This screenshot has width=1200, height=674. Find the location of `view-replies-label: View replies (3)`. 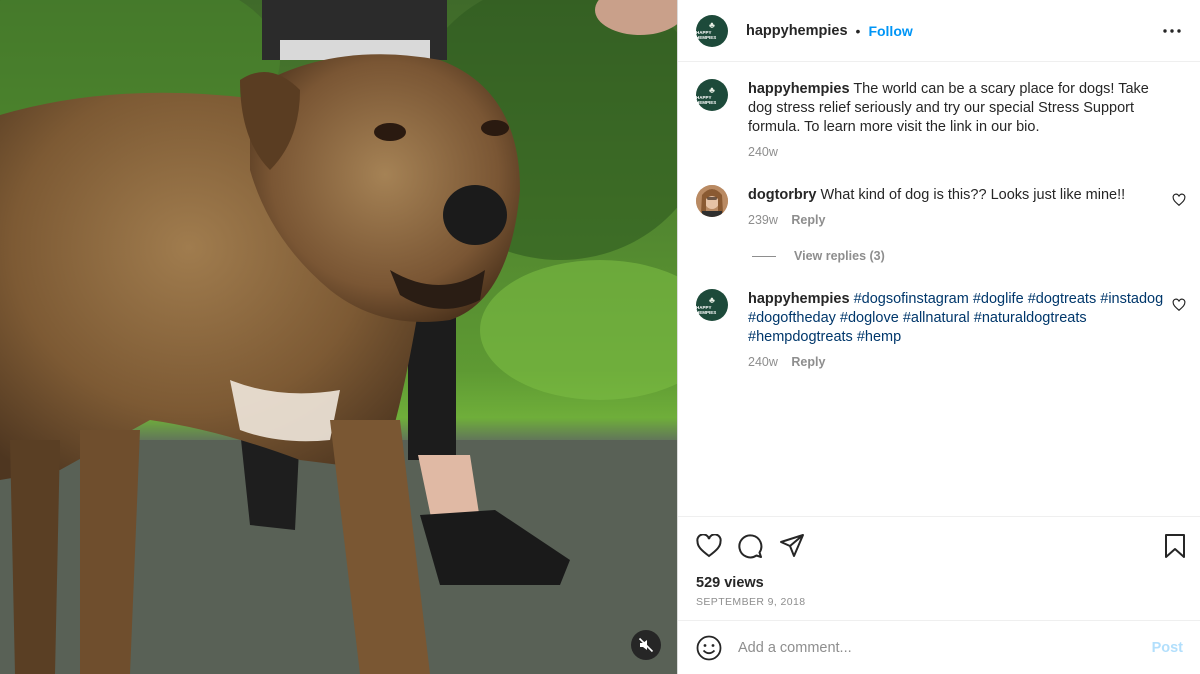

view-replies-label: View replies (3) is located at coordinates (839, 256).